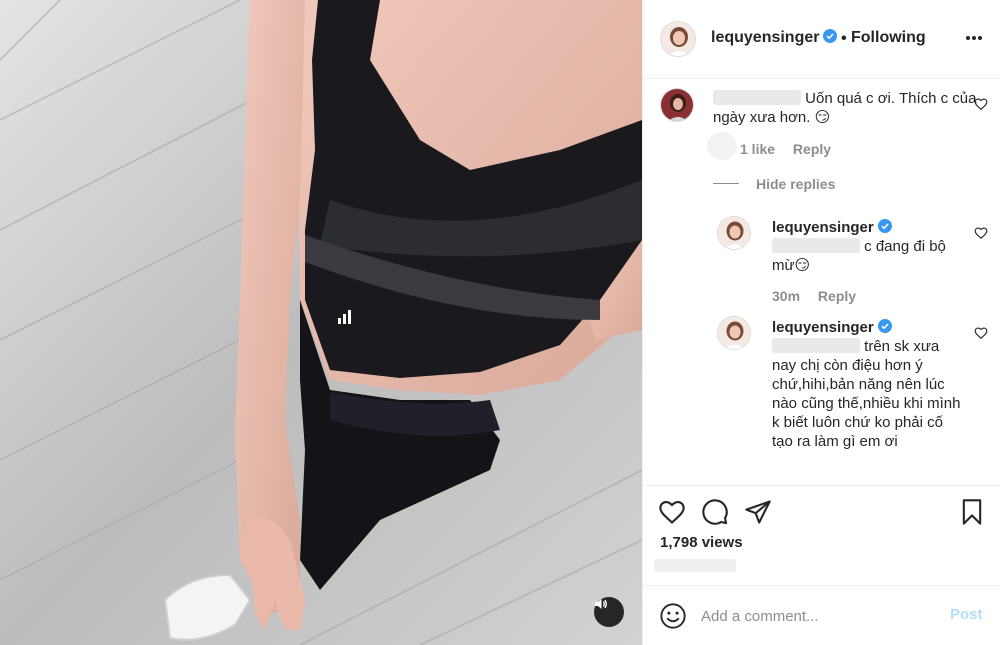  Describe the element at coordinates (757, 97) in the screenshot. I see `blurred-username` at that location.